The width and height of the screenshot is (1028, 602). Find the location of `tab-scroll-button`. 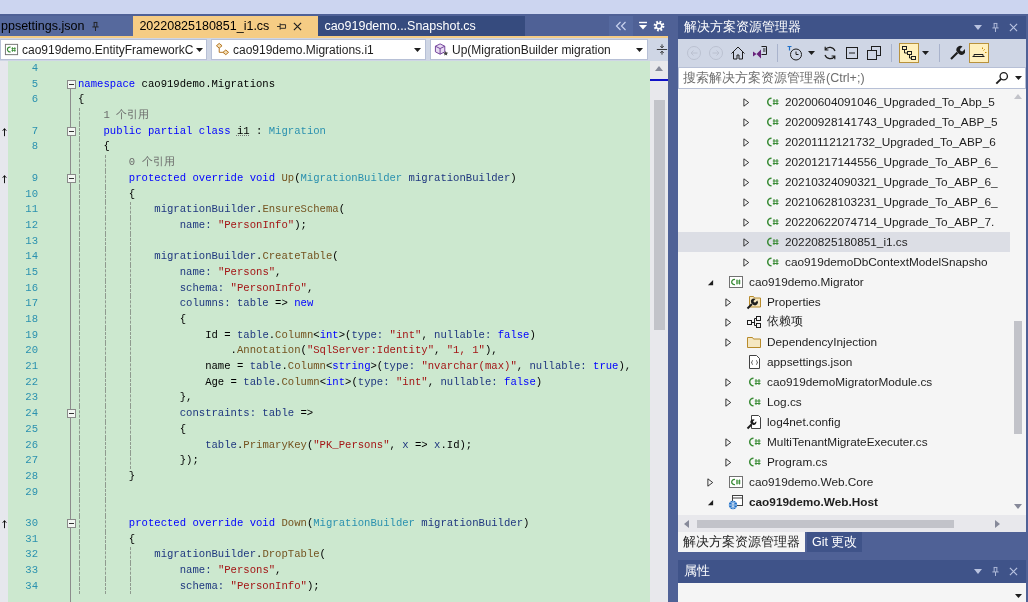

tab-scroll-button is located at coordinates (621, 26).